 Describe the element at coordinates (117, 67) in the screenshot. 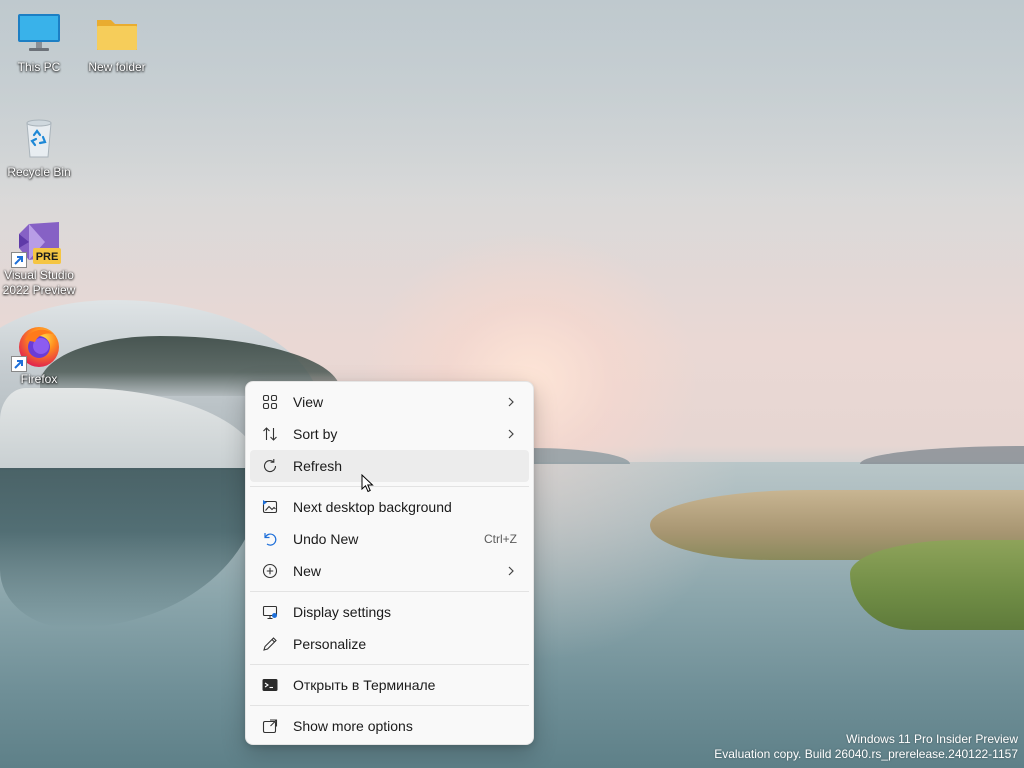

I see `desktop-icon-label: New folder` at that location.